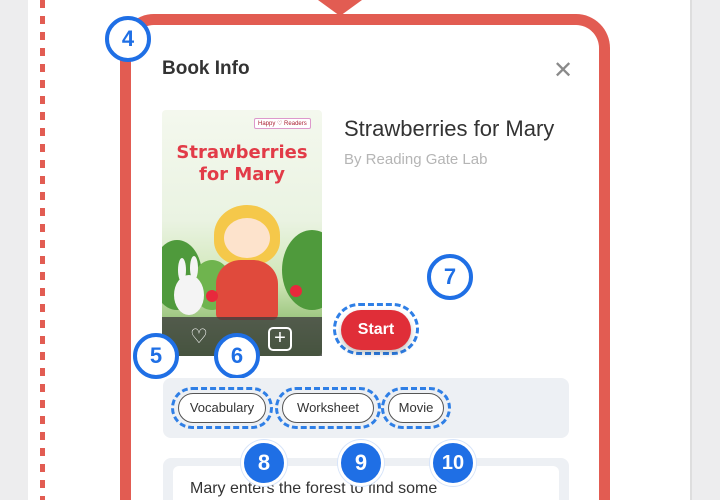 Image resolution: width=720 pixels, height=500 pixels. What do you see at coordinates (280, 339) in the screenshot?
I see `add-icon: +` at bounding box center [280, 339].